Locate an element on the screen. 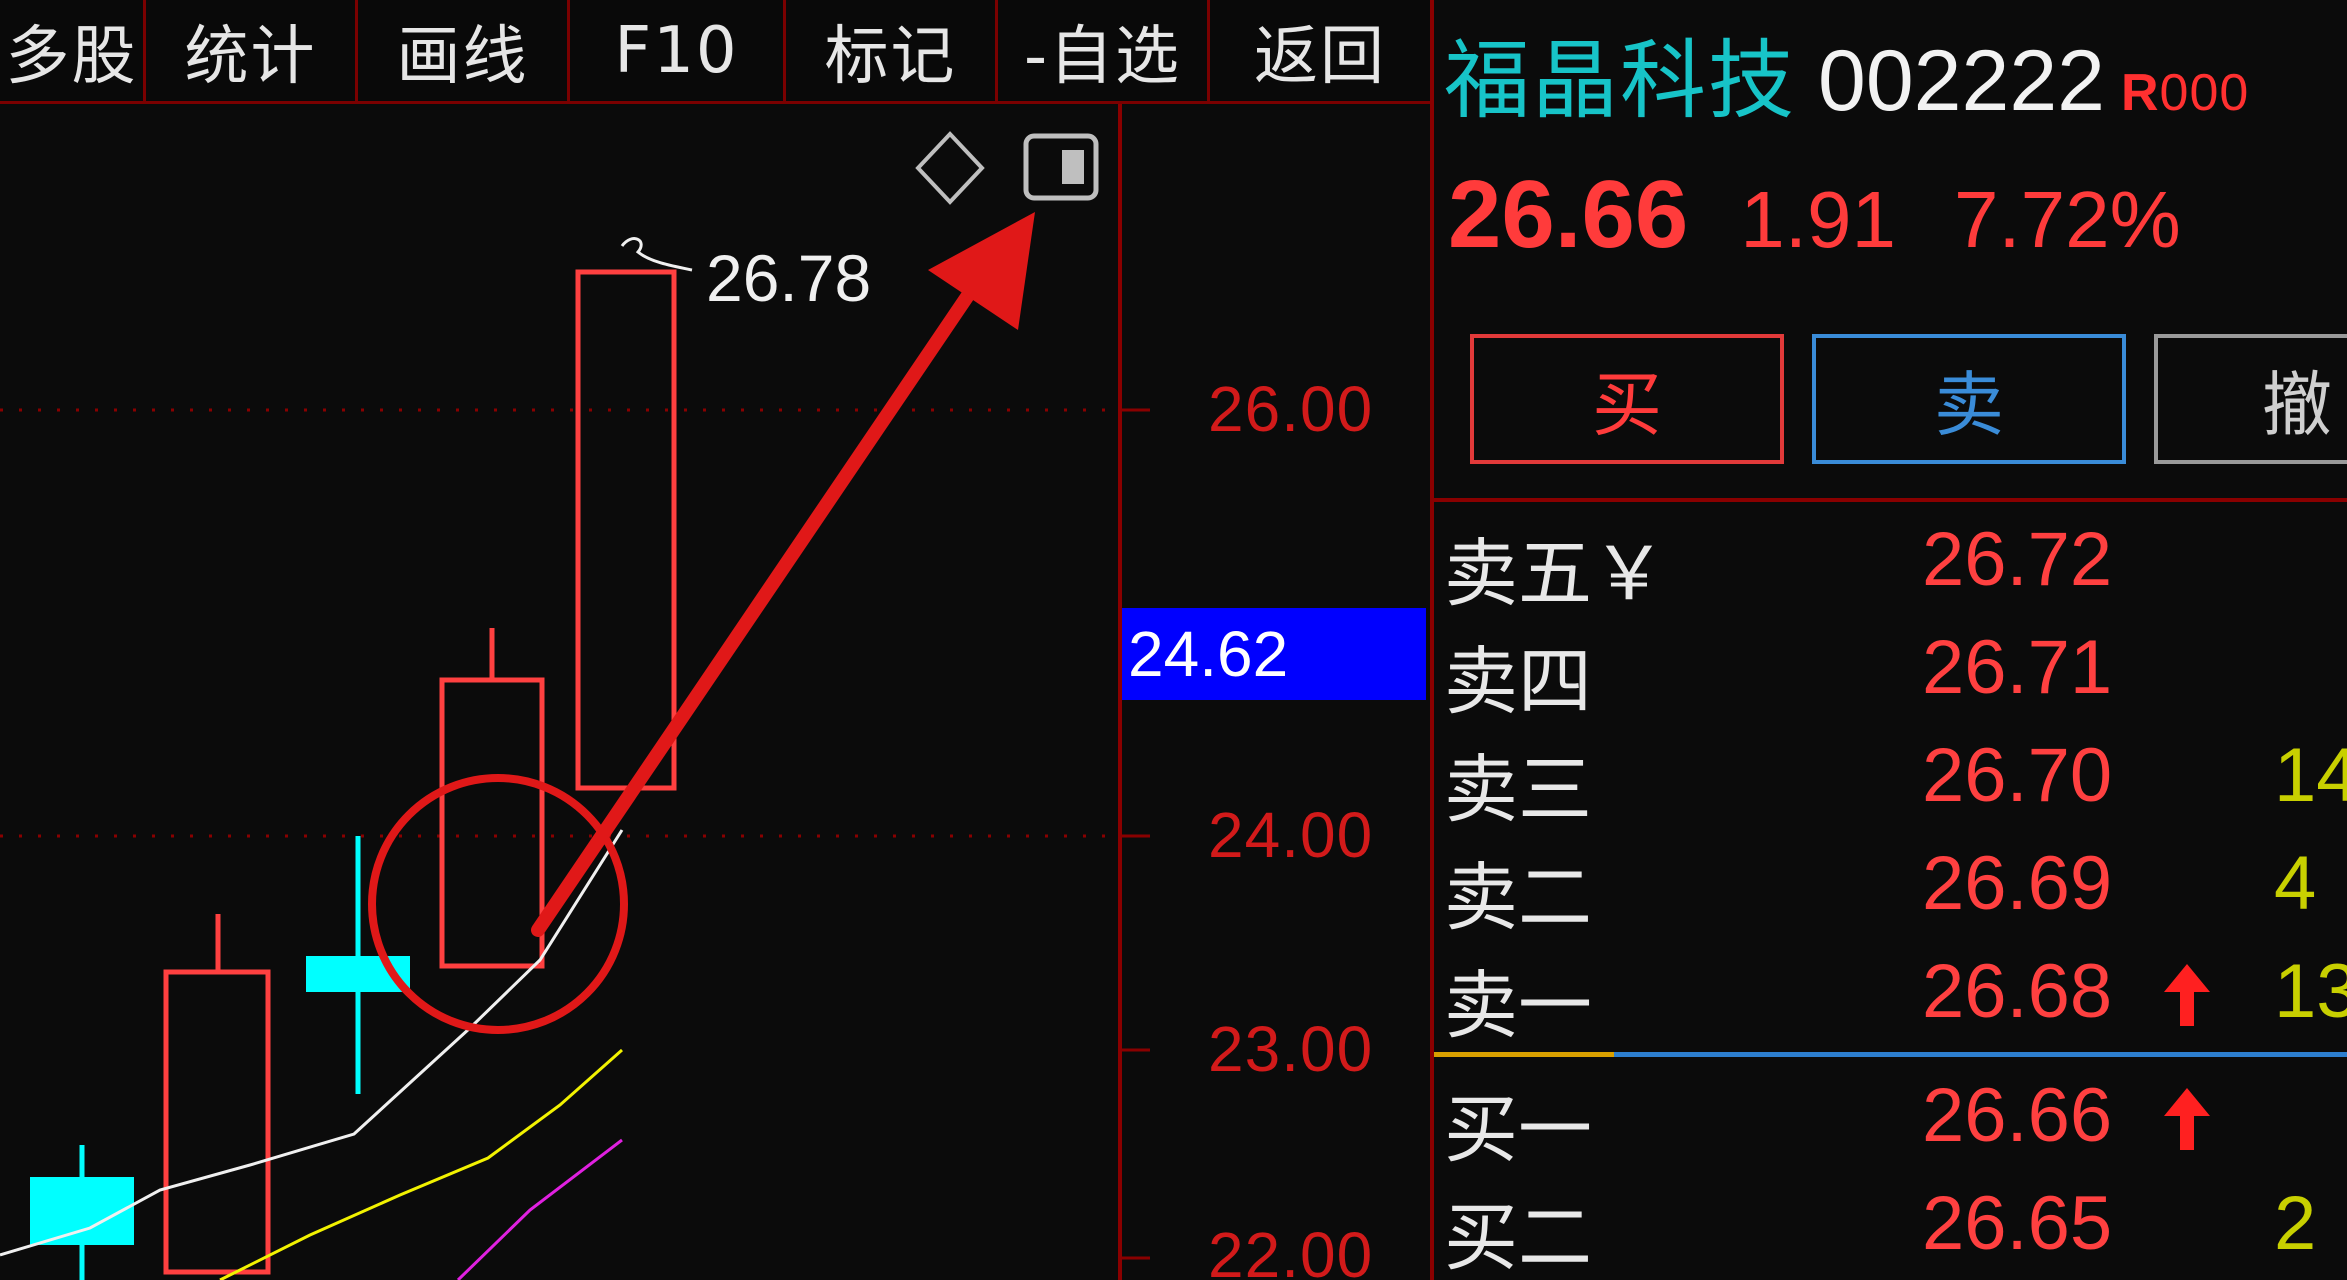 Image resolution: width=2347 pixels, height=1280 pixels. ma-line-yellow is located at coordinates (421, 1164).